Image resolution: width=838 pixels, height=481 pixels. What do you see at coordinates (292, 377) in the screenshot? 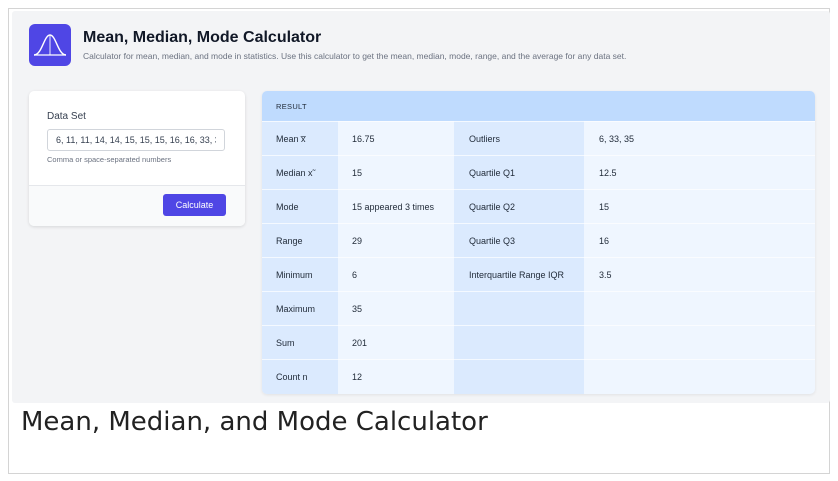
I see `result-label: Count n` at bounding box center [292, 377].